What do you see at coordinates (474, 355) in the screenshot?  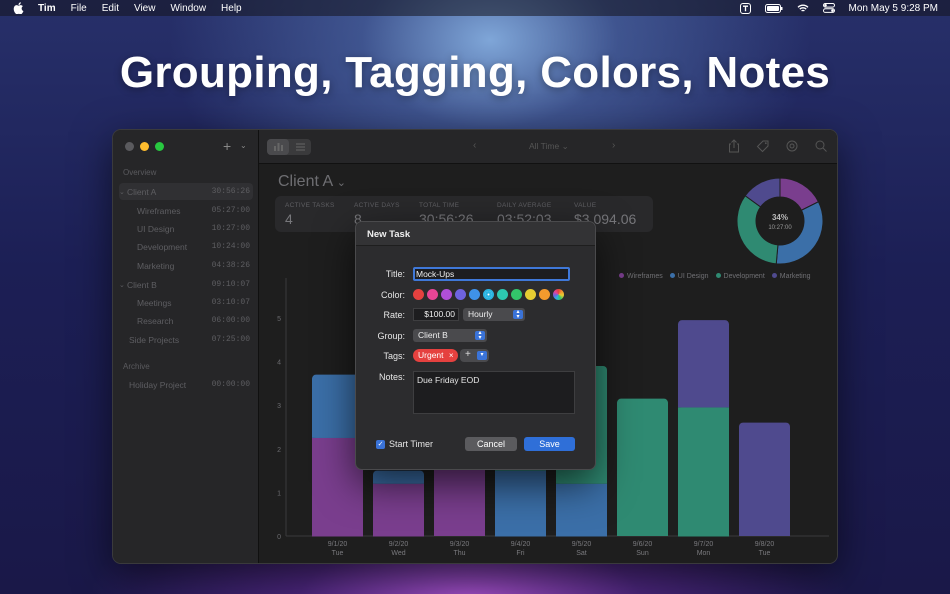 I see `add-tag-button: + ▾` at bounding box center [474, 355].